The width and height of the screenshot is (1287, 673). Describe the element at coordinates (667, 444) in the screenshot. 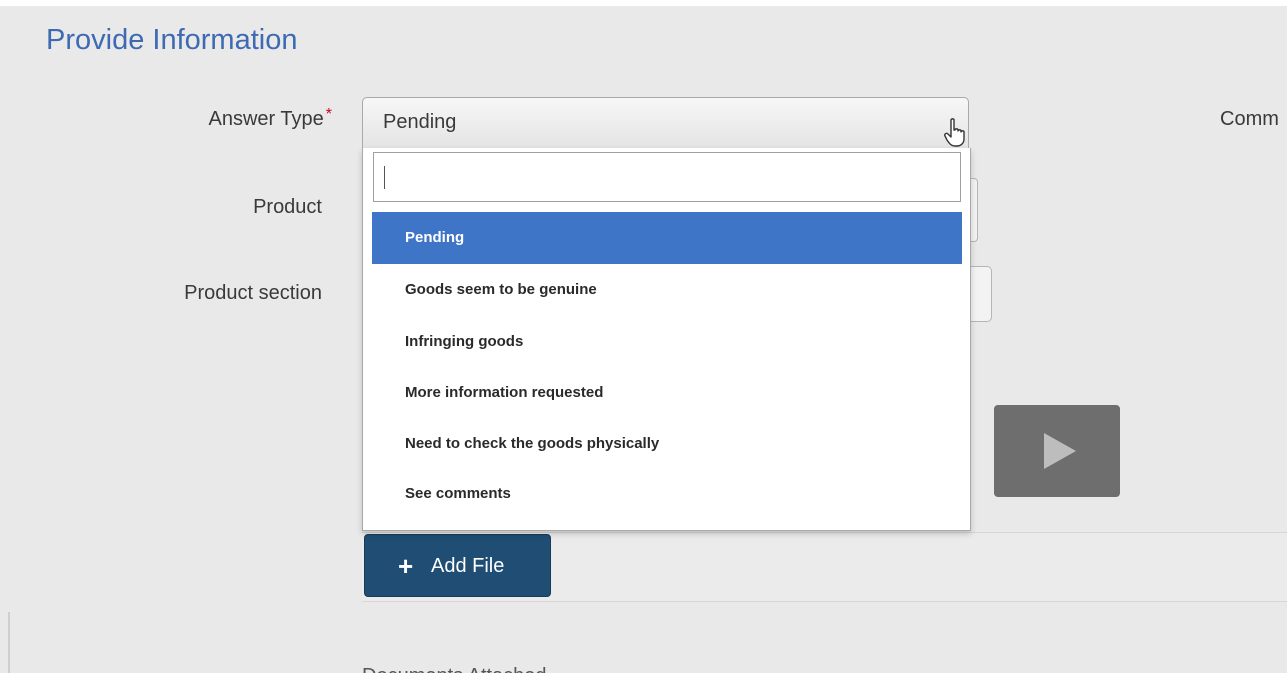

I see `dropdown-option-check-physically: Need to check the goods physically` at that location.